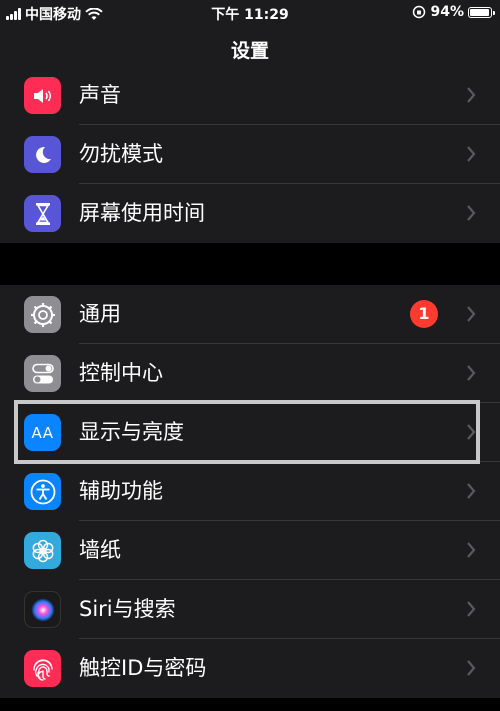  Describe the element at coordinates (250, 609) in the screenshot. I see `settings-row-siri-search: Siri与搜索` at that location.